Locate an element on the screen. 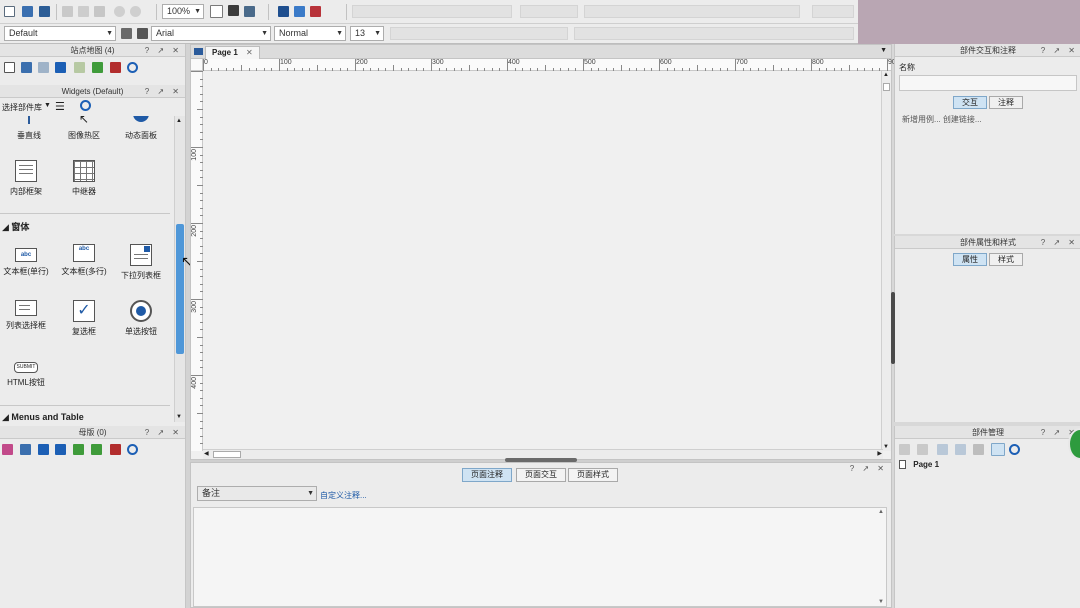 This screenshot has height=608, width=1080. style-select: Default ▼ is located at coordinates (60, 33).